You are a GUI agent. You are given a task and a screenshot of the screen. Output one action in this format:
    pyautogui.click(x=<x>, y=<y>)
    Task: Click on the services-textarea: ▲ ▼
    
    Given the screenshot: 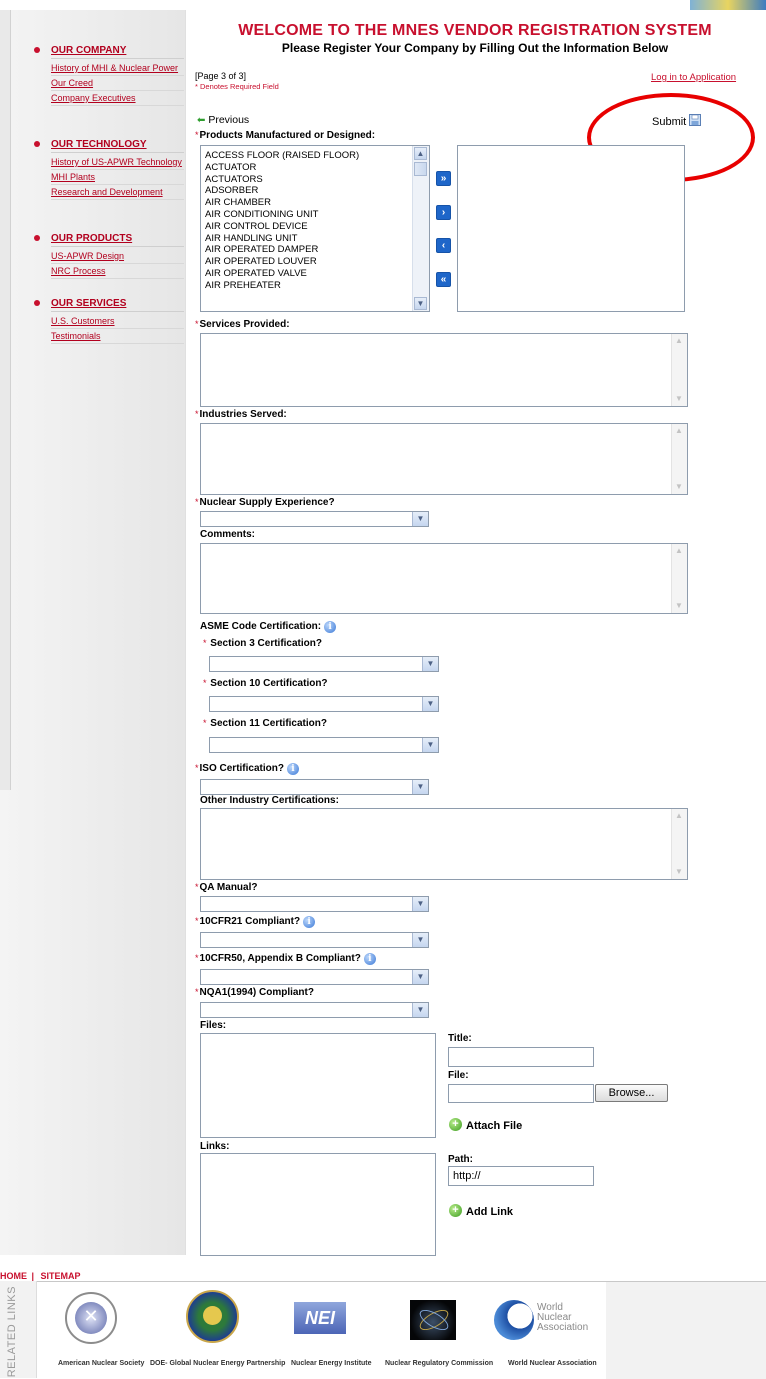 What is the action you would take?
    pyautogui.click(x=444, y=370)
    